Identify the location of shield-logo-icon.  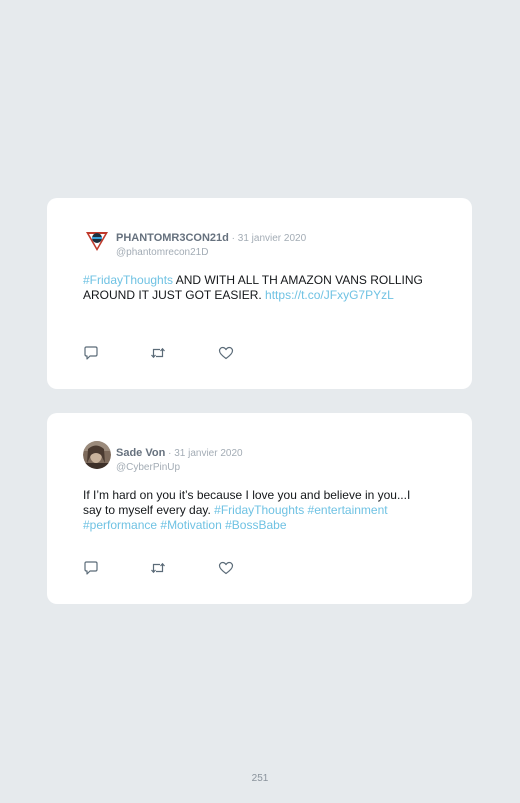
(97, 240).